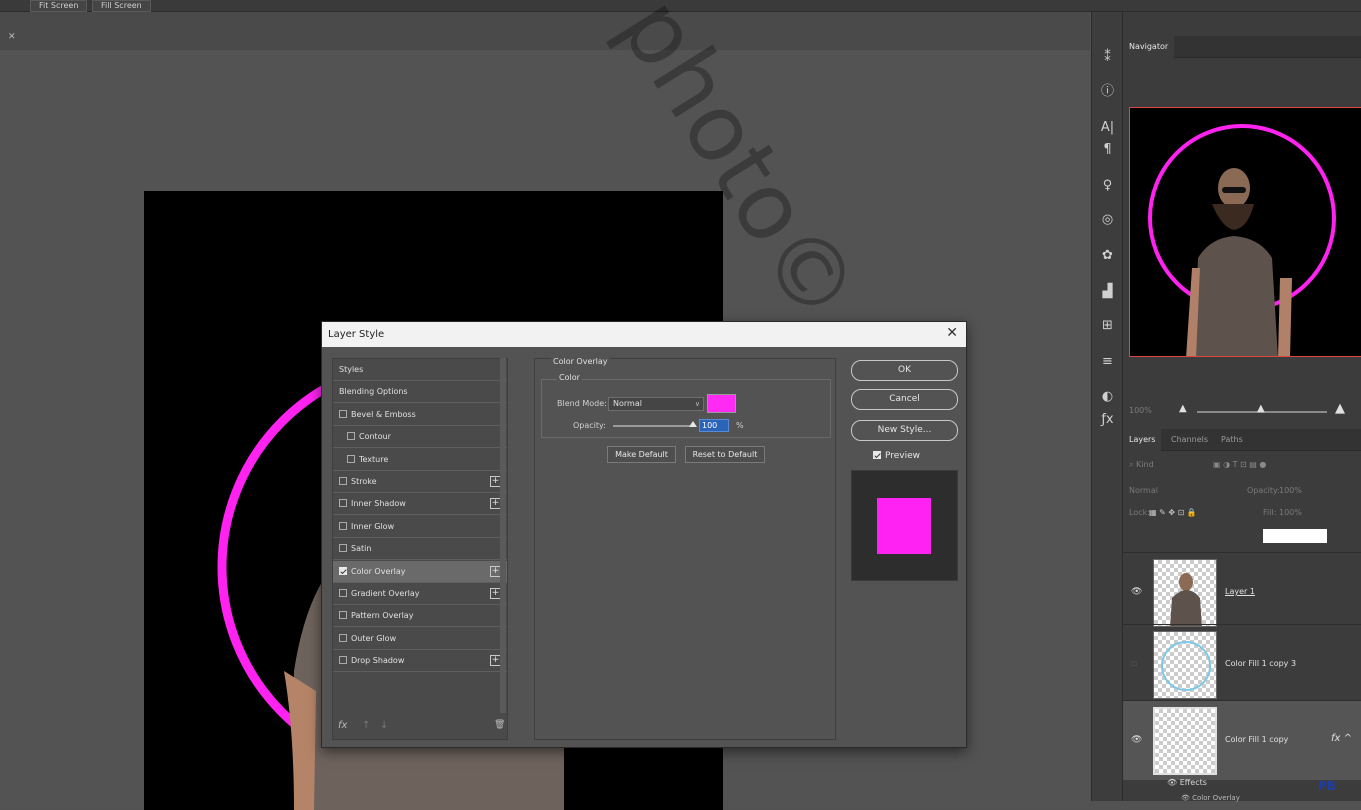  What do you see at coordinates (1107, 362) in the screenshot?
I see `properties-icon: ≡` at bounding box center [1107, 362].